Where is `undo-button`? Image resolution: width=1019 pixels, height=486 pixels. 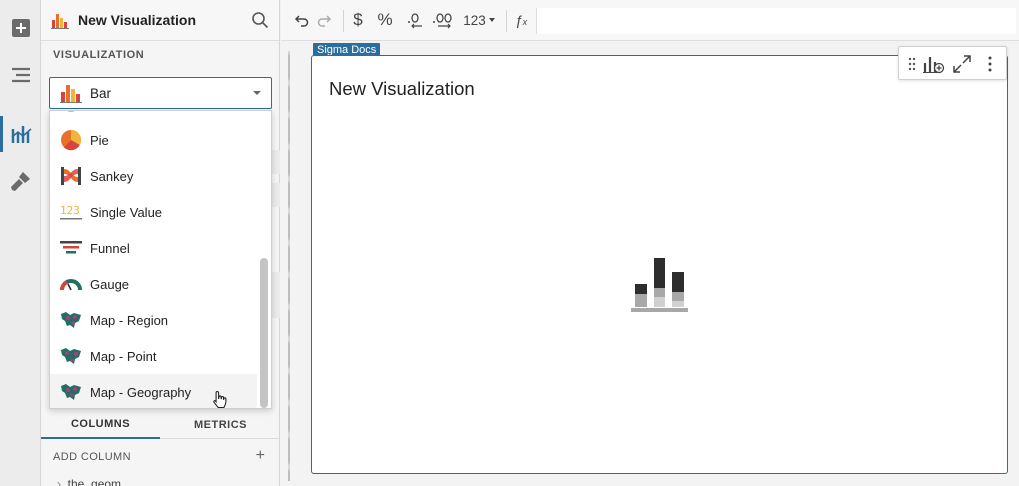 undo-button is located at coordinates (301, 20).